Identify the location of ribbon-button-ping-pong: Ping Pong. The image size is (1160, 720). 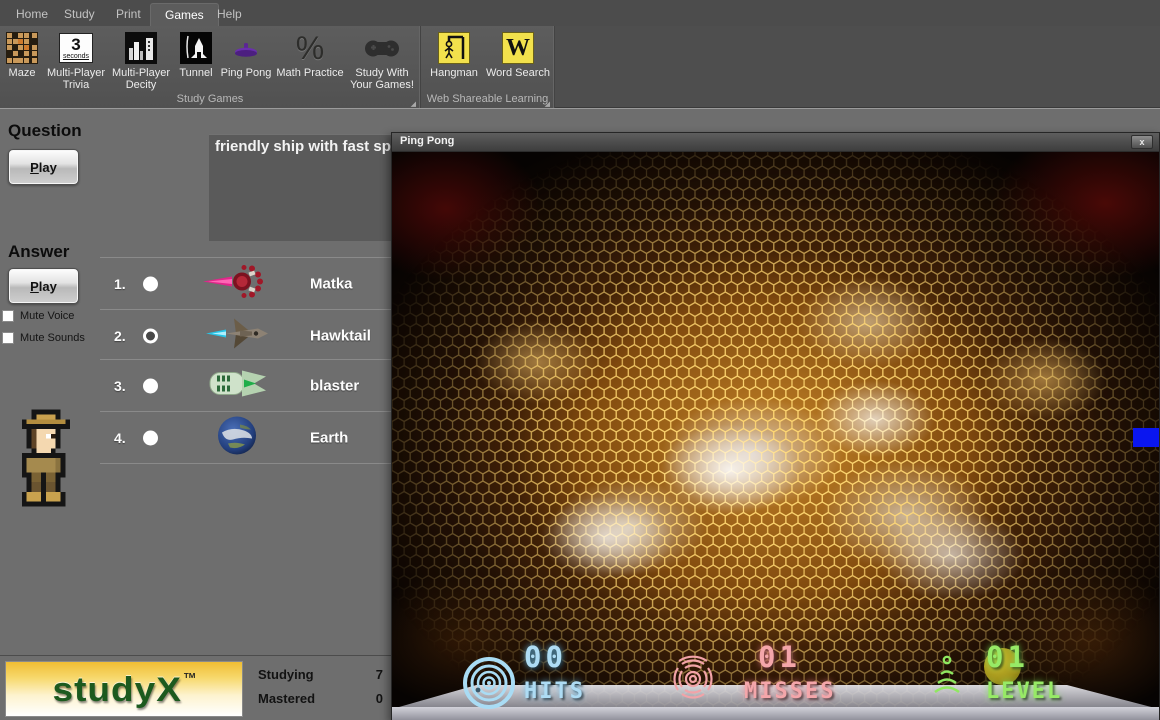
(246, 59).